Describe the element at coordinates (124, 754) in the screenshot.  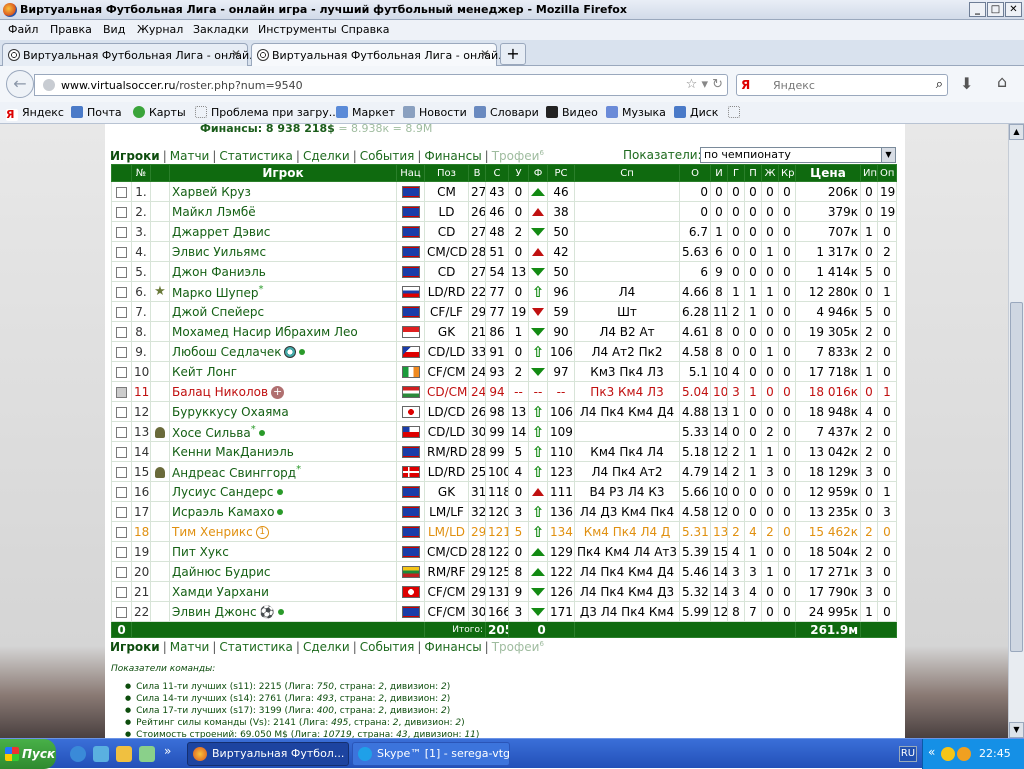
I see `folder-icon` at that location.